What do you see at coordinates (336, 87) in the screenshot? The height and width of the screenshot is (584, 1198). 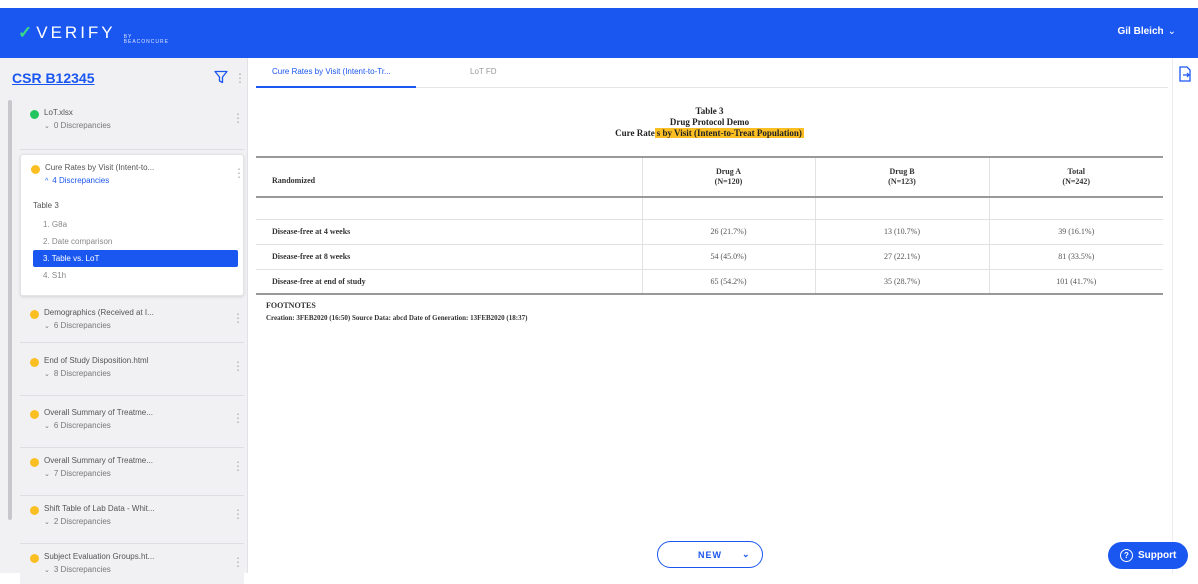 I see `active-tab-indicator` at bounding box center [336, 87].